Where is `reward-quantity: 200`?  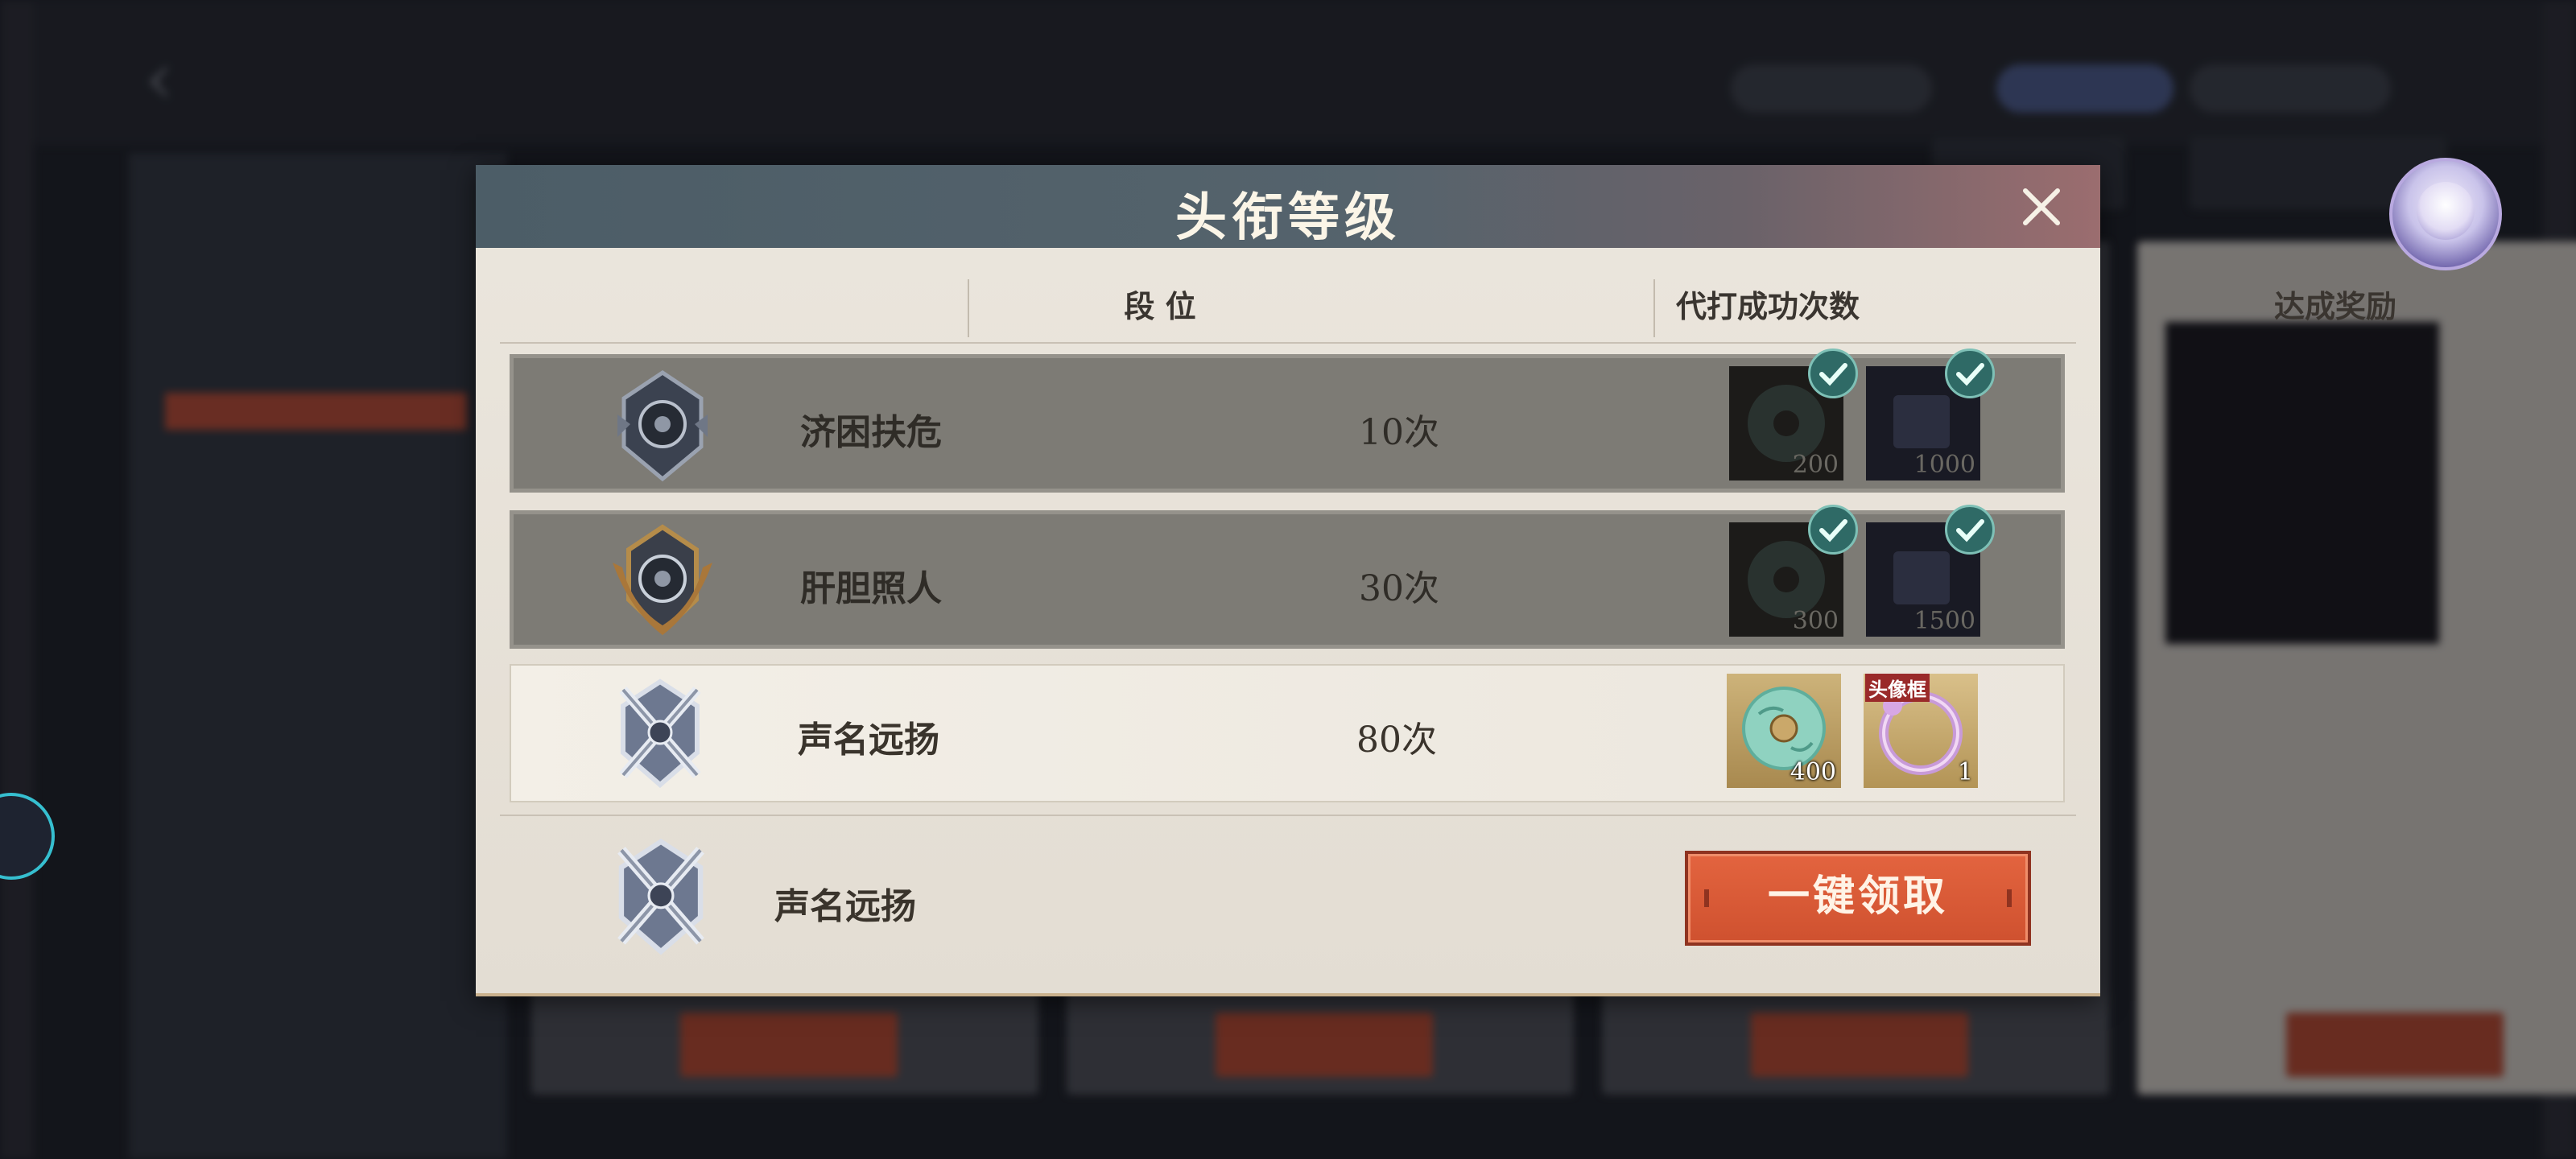 reward-quantity: 200 is located at coordinates (1815, 465).